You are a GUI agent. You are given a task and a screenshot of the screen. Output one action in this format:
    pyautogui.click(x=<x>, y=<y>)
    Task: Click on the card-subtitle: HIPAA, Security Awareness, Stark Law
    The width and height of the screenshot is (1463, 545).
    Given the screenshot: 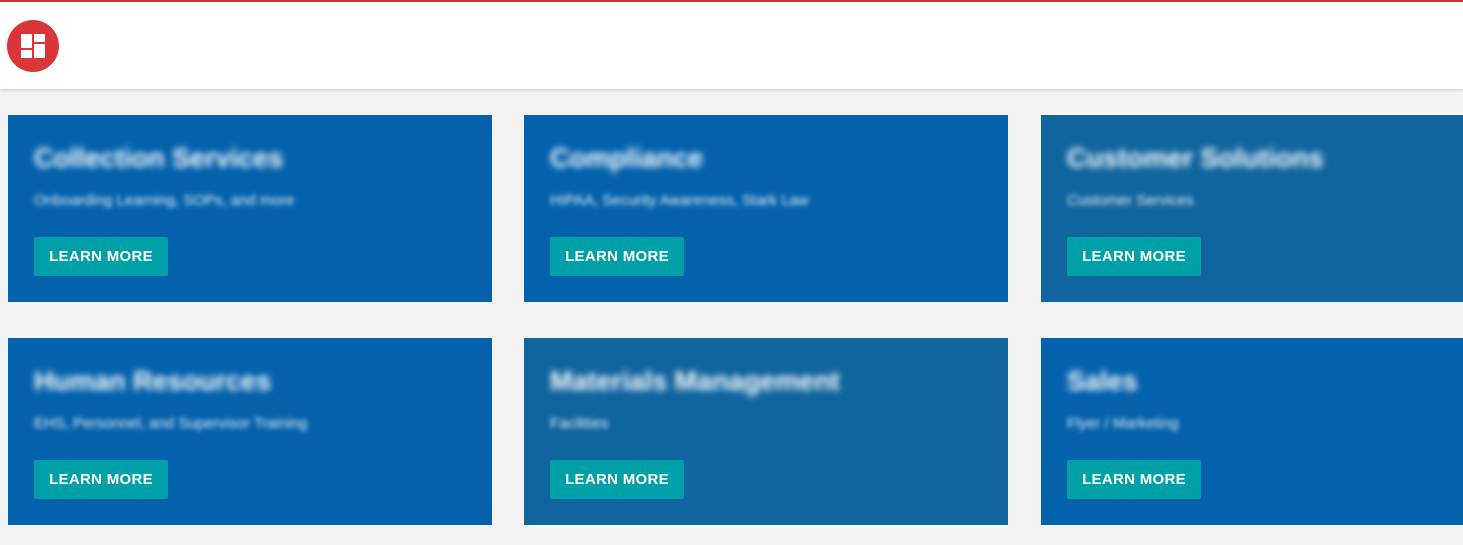 What is the action you would take?
    pyautogui.click(x=679, y=200)
    